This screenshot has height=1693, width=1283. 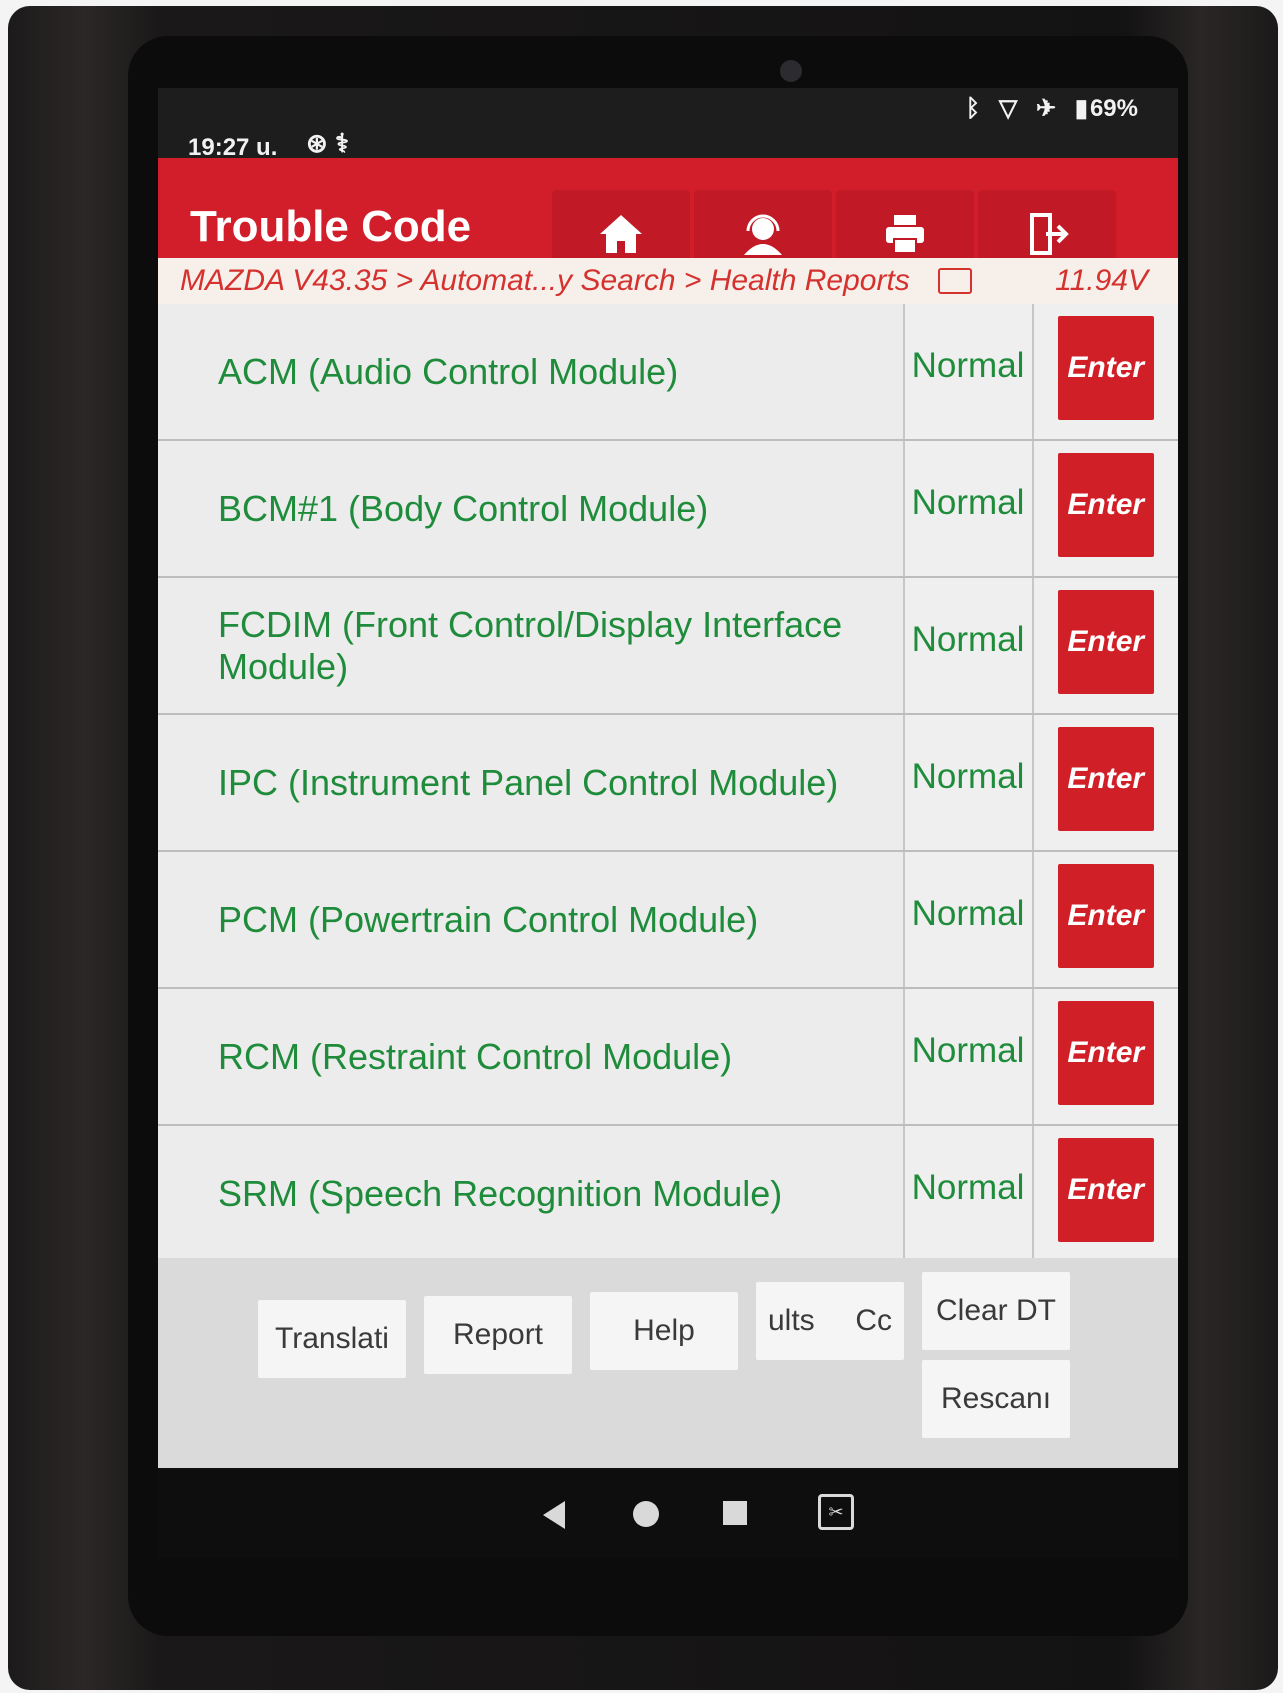 What do you see at coordinates (646, 1514) in the screenshot?
I see `home-nav-icon` at bounding box center [646, 1514].